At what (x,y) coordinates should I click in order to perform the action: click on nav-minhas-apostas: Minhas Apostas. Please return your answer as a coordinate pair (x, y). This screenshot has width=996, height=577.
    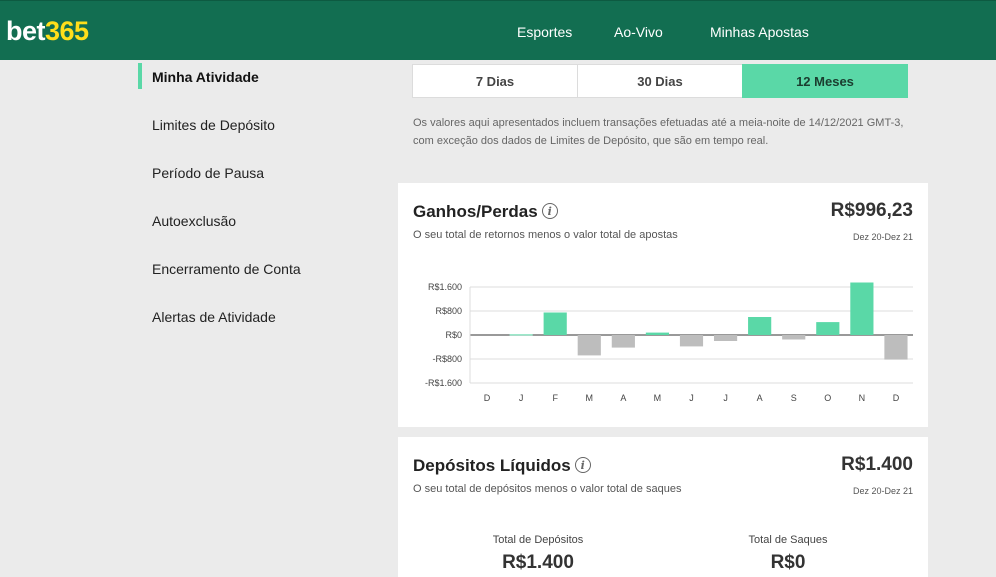
    Looking at the image, I should click on (759, 32).